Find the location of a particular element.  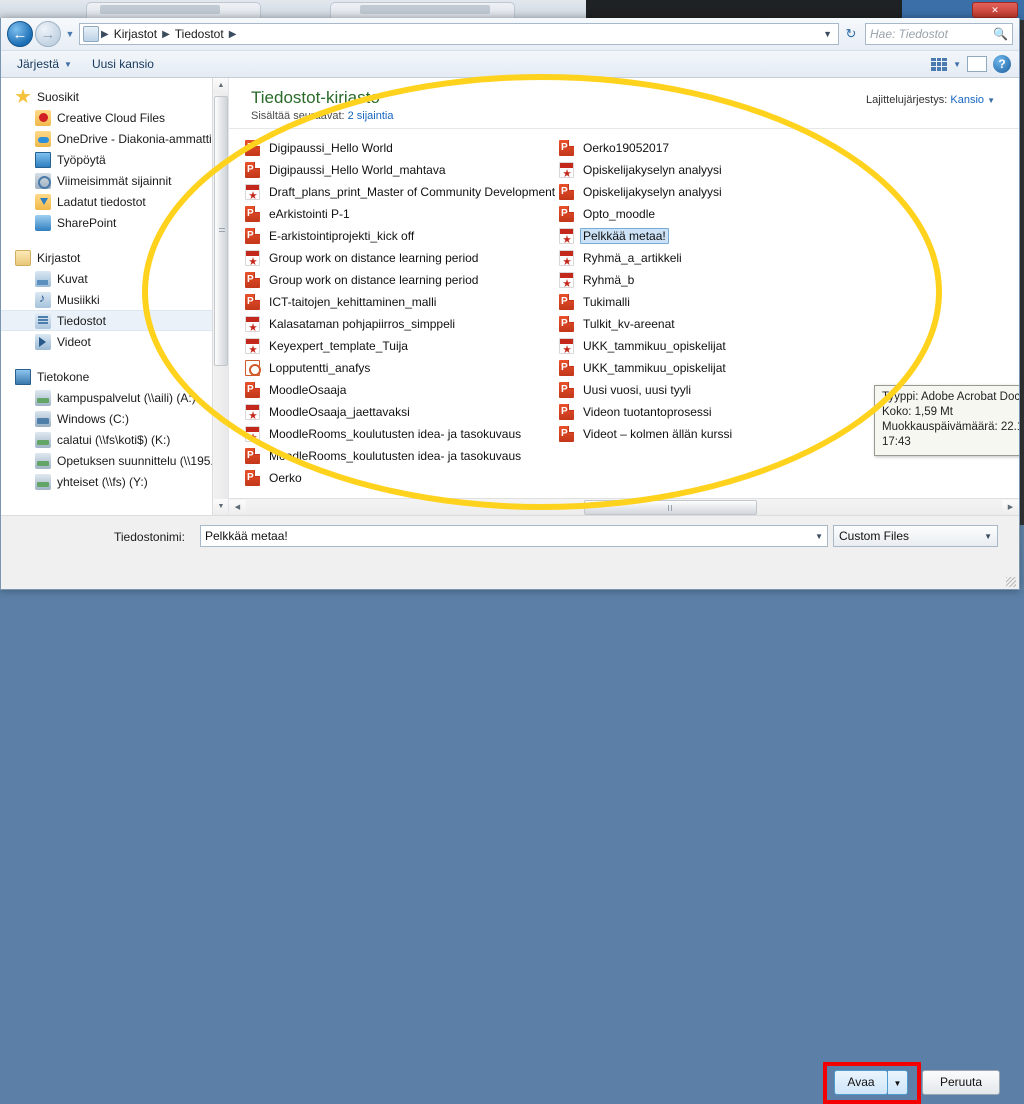

file-item: Keyexpert_template_Tuija is located at coordinates (405, 346).